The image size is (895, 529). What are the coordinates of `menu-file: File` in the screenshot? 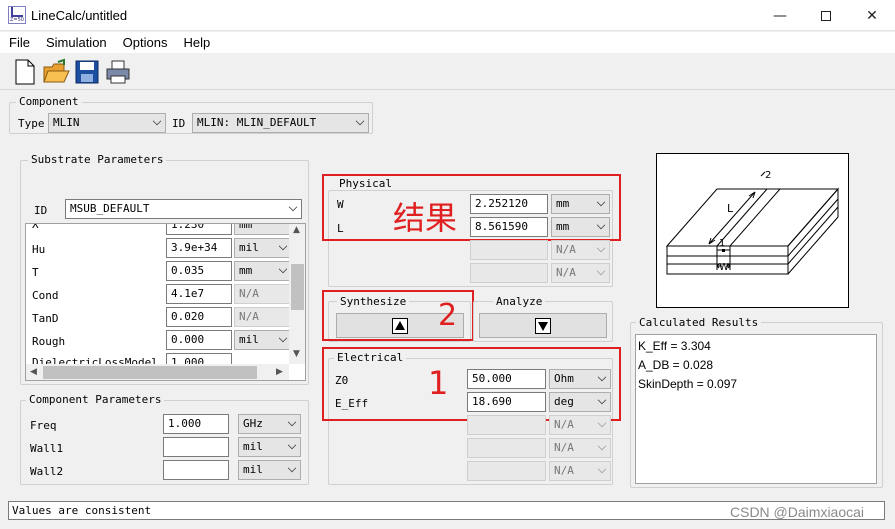 It's located at (18, 42).